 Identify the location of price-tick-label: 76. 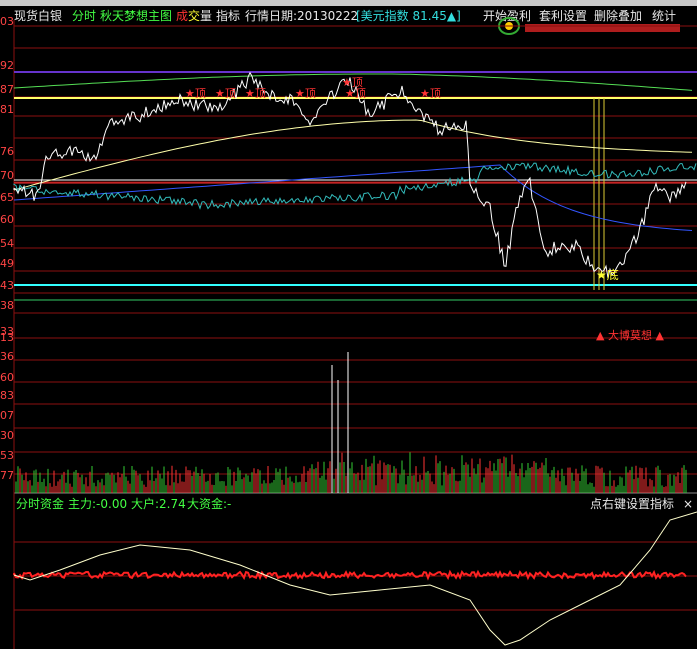
(7, 151).